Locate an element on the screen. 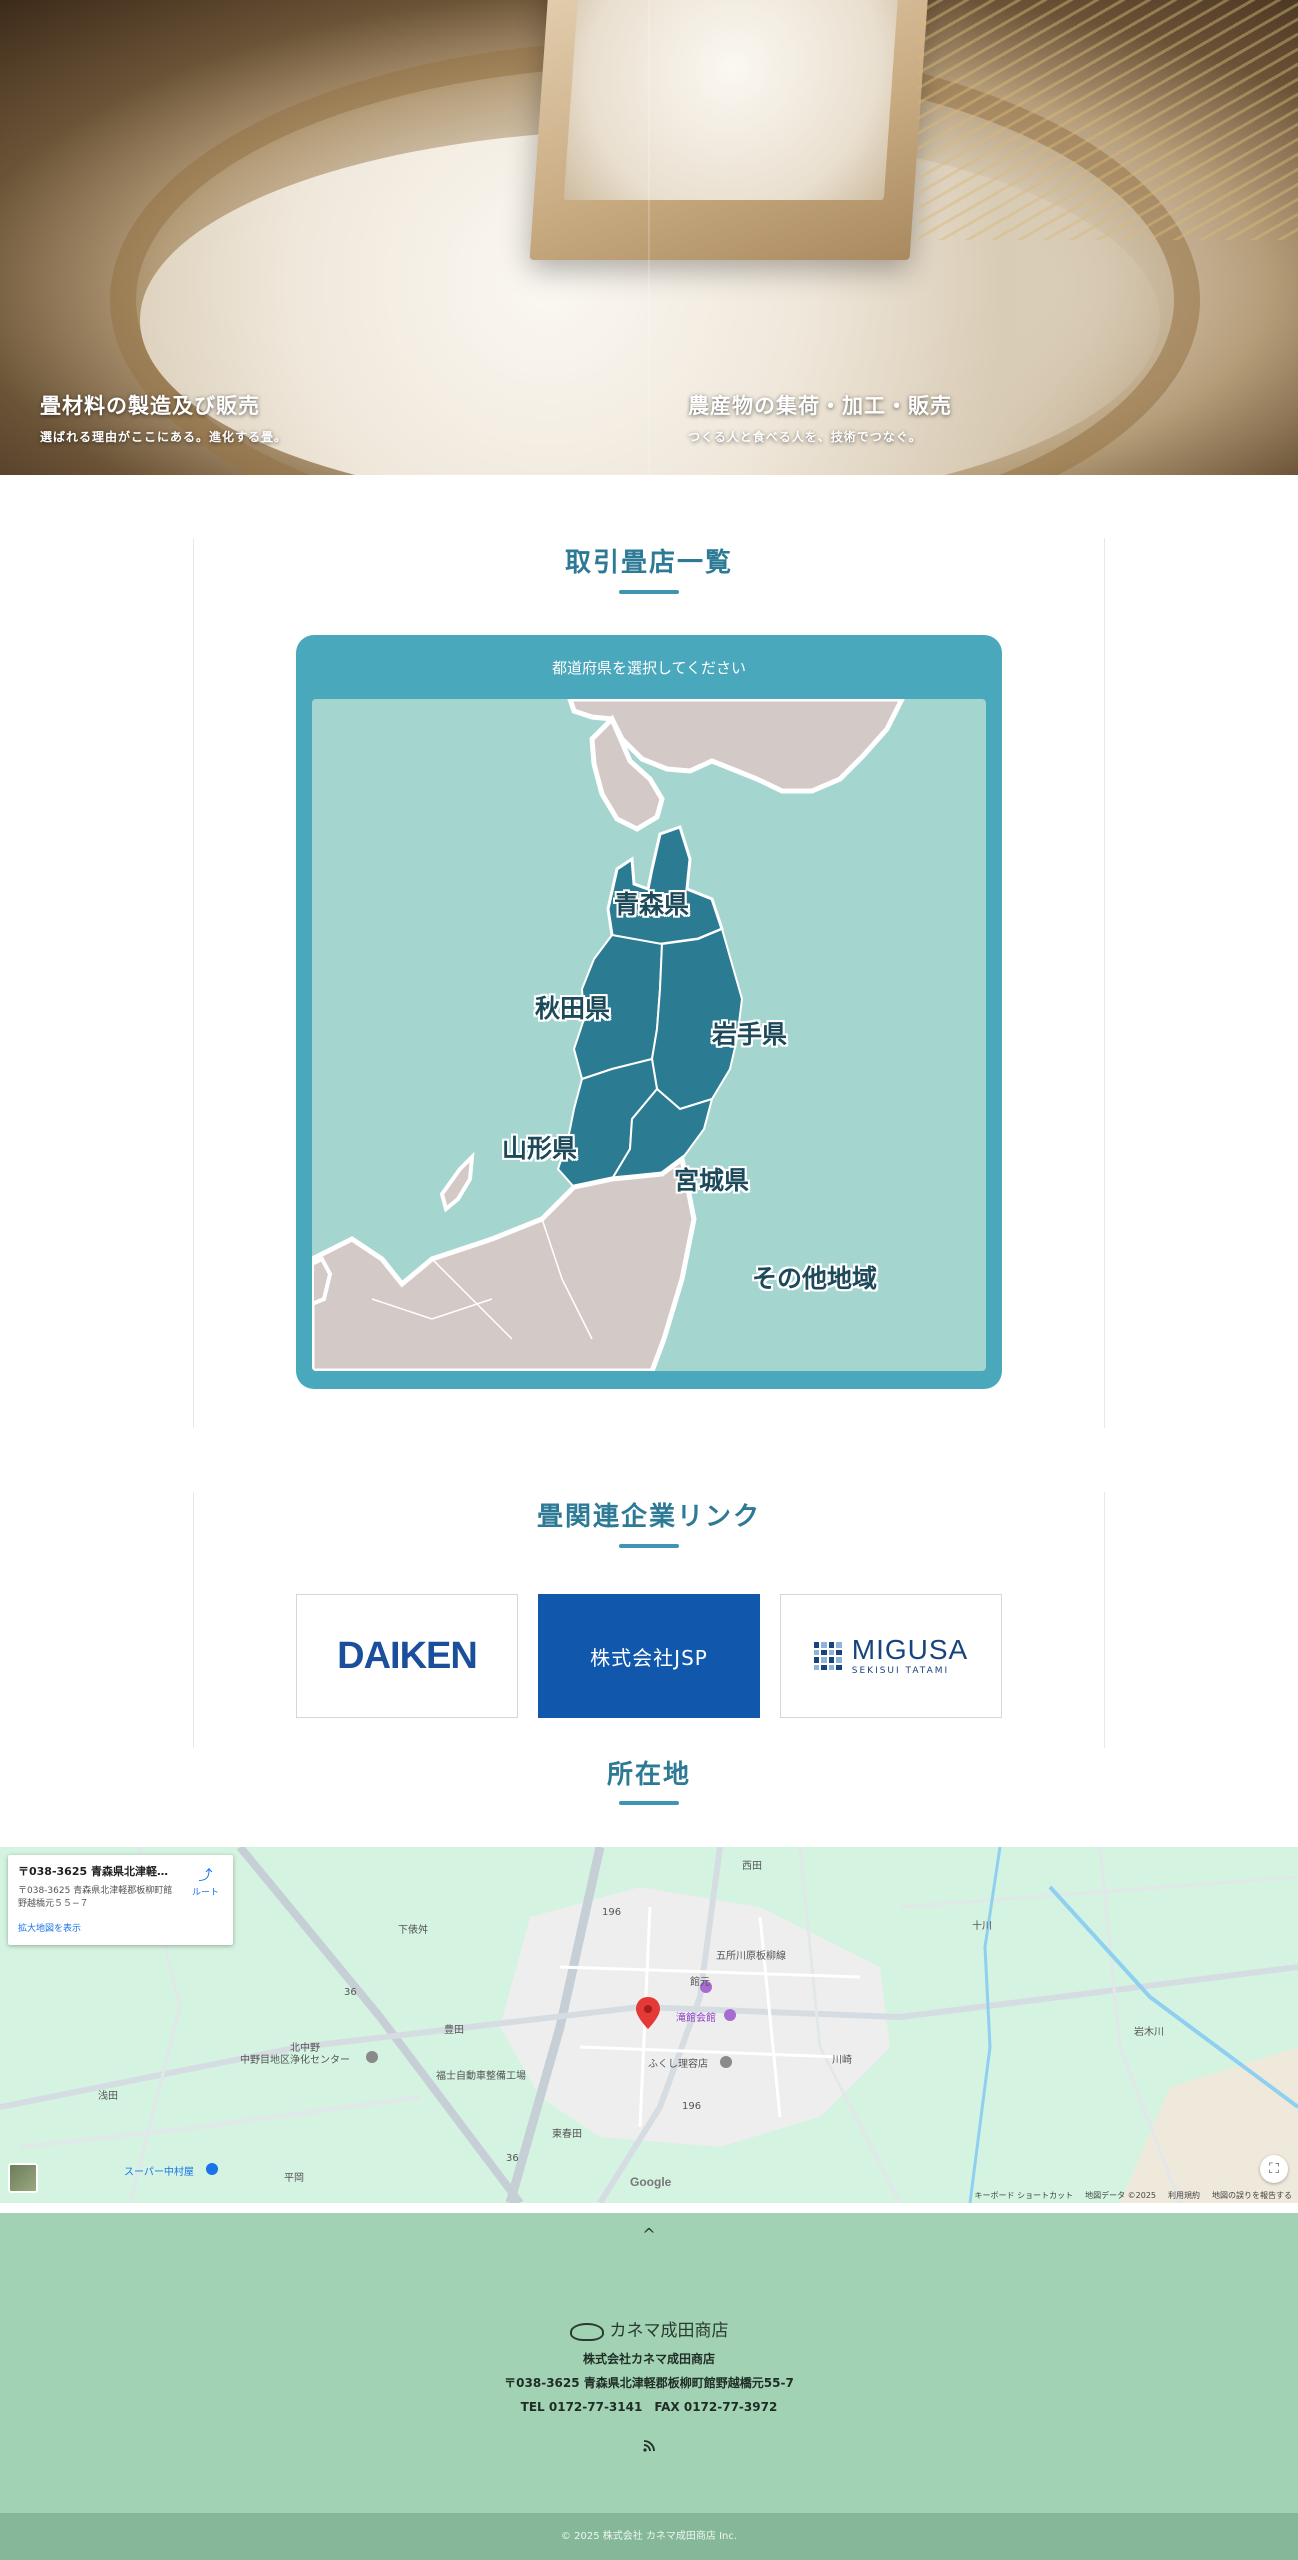  prefecture-map-header: 都道府県を選択してください is located at coordinates (649, 668).